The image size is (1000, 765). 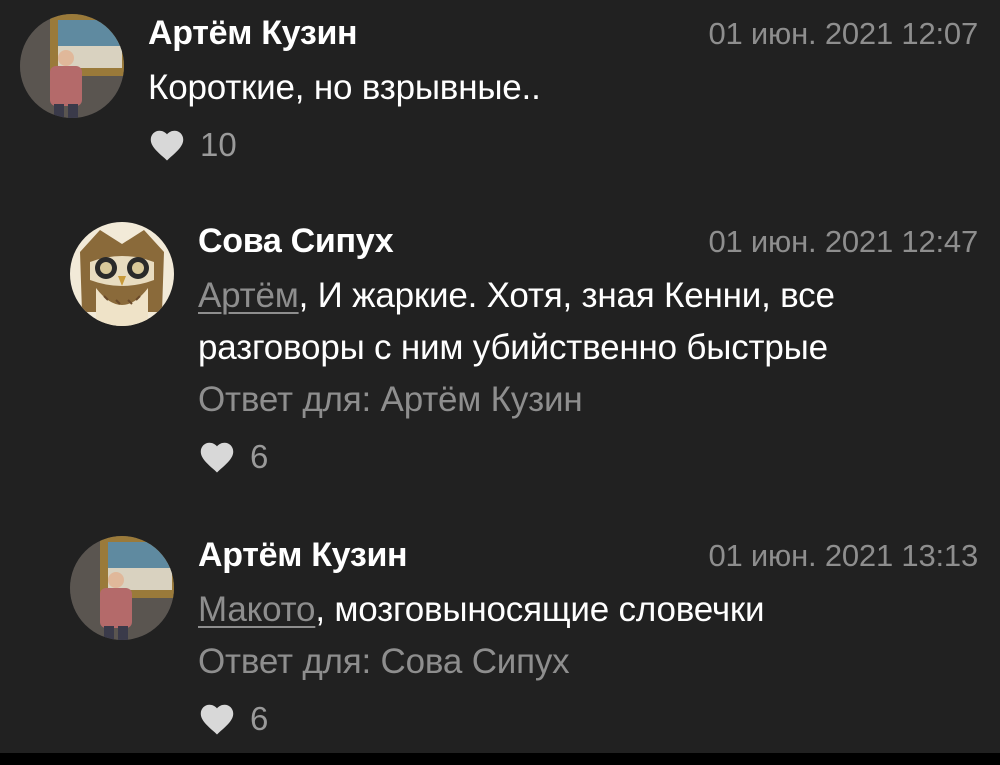 I want to click on avatar-owl, so click(x=122, y=274).